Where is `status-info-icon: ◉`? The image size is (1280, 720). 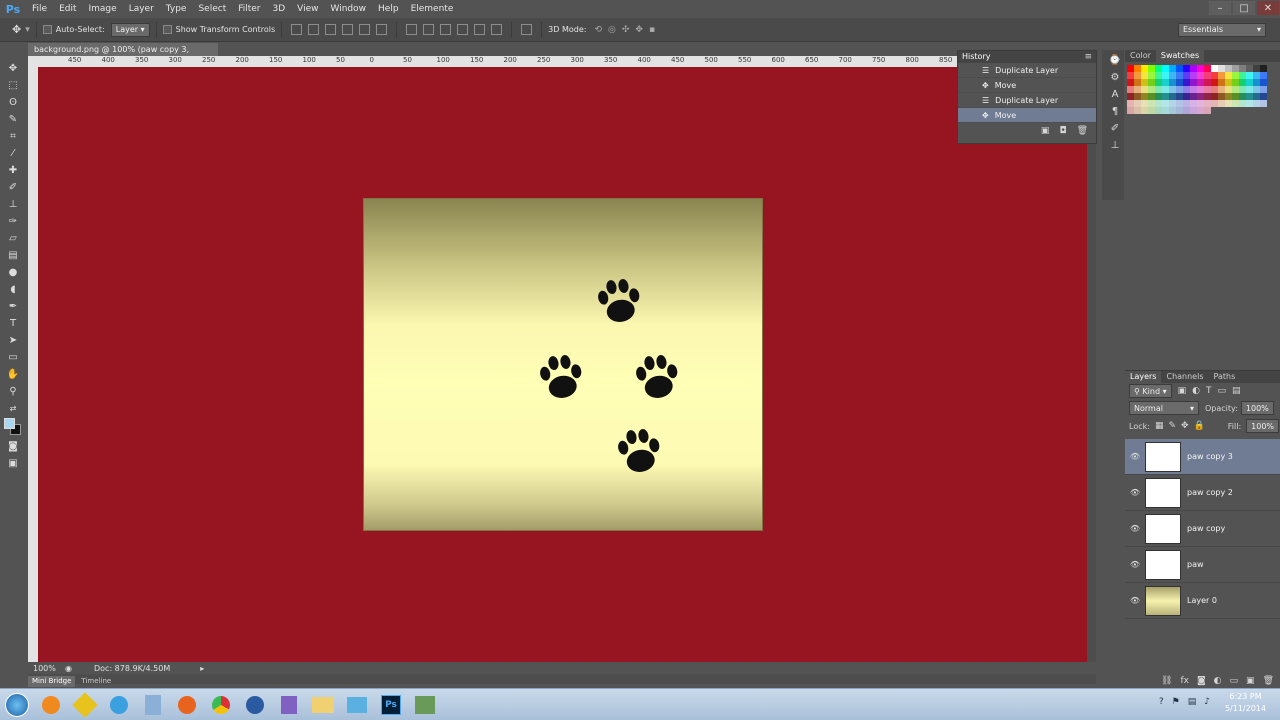
status-info-icon: ◉ is located at coordinates (68, 668).